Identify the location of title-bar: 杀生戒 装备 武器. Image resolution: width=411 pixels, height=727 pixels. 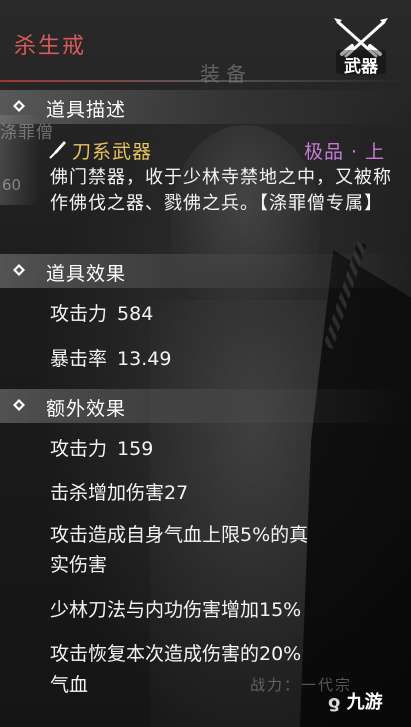
(205, 43).